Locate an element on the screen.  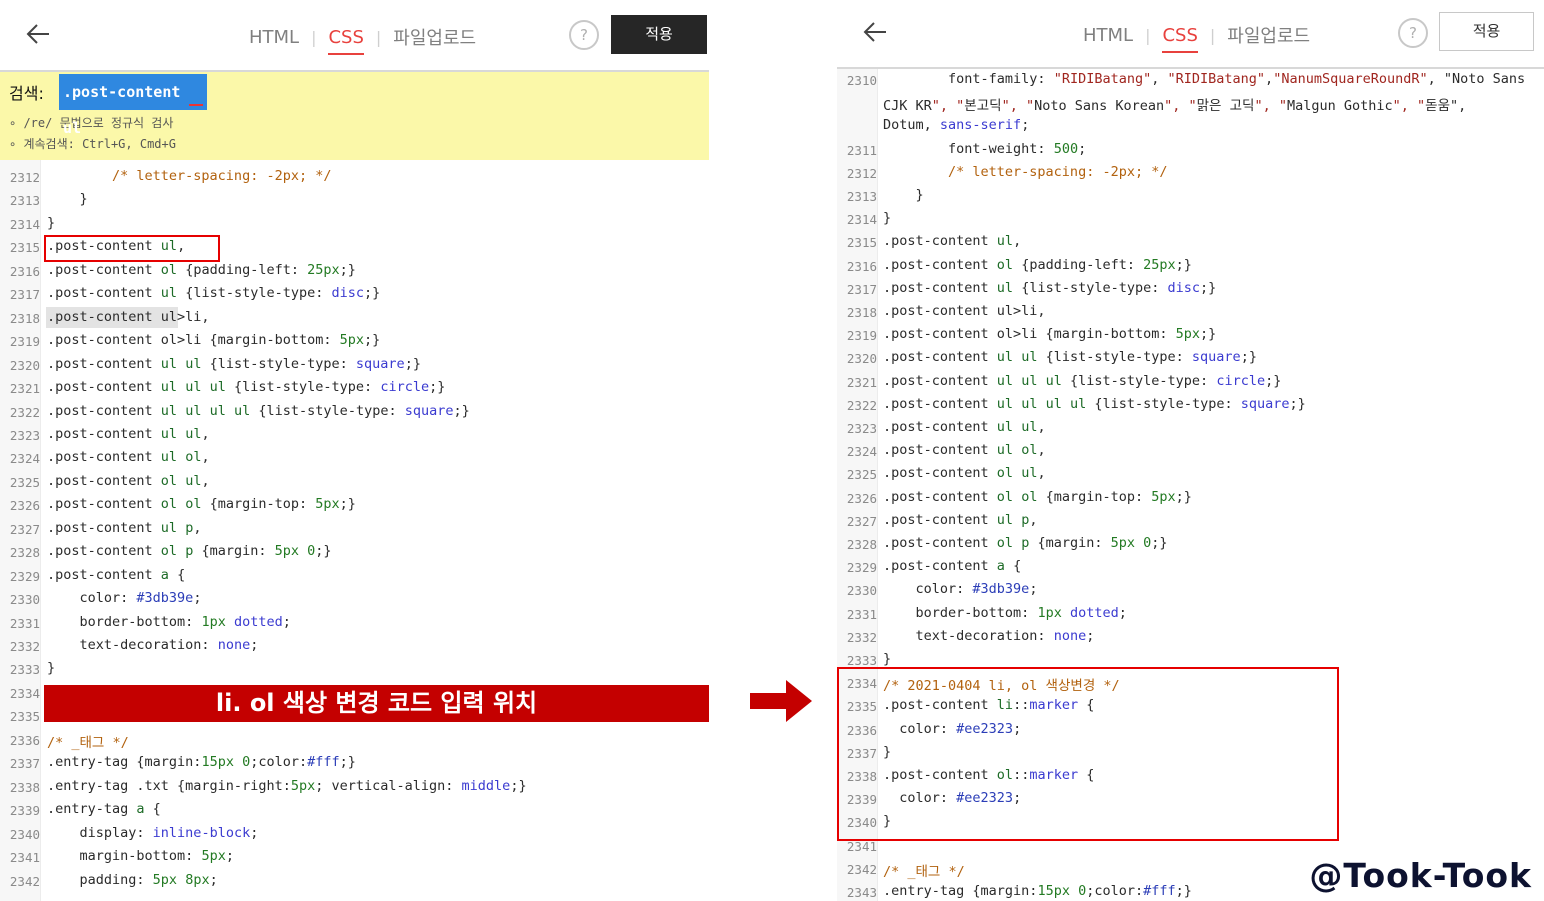
code-line: Dotum, sans-serif; is located at coordinates (956, 125).